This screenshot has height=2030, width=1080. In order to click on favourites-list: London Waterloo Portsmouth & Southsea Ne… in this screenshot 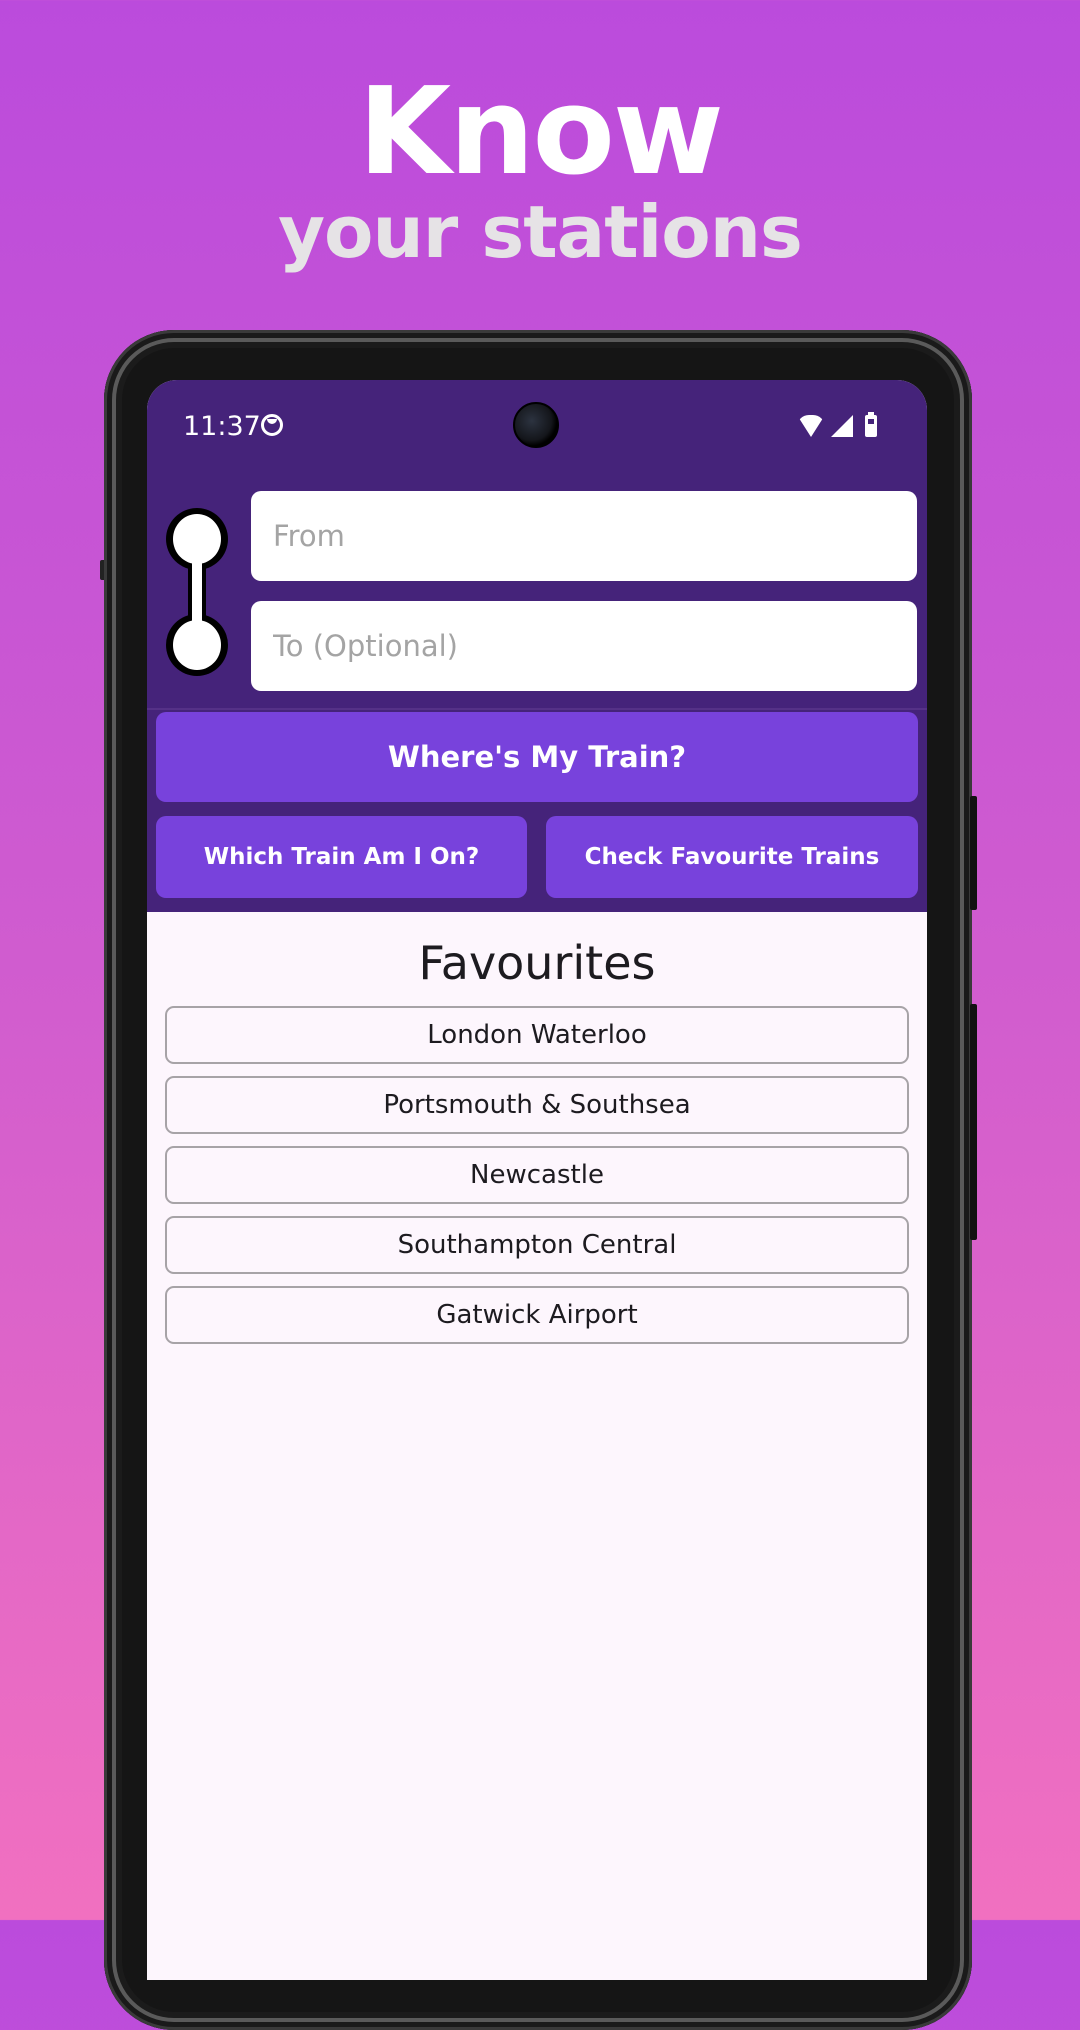, I will do `click(537, 1181)`.